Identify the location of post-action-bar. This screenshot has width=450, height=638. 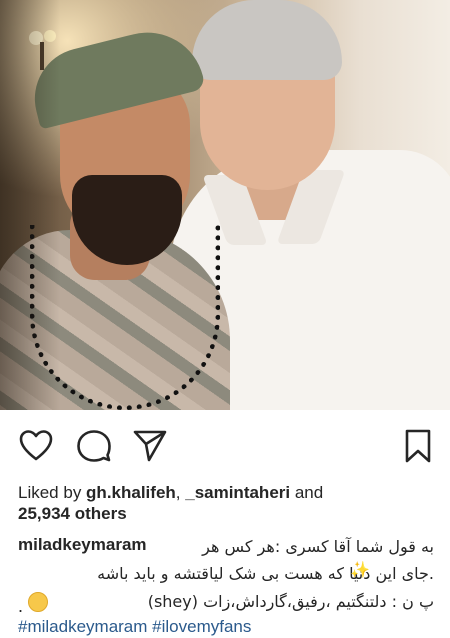
(225, 445).